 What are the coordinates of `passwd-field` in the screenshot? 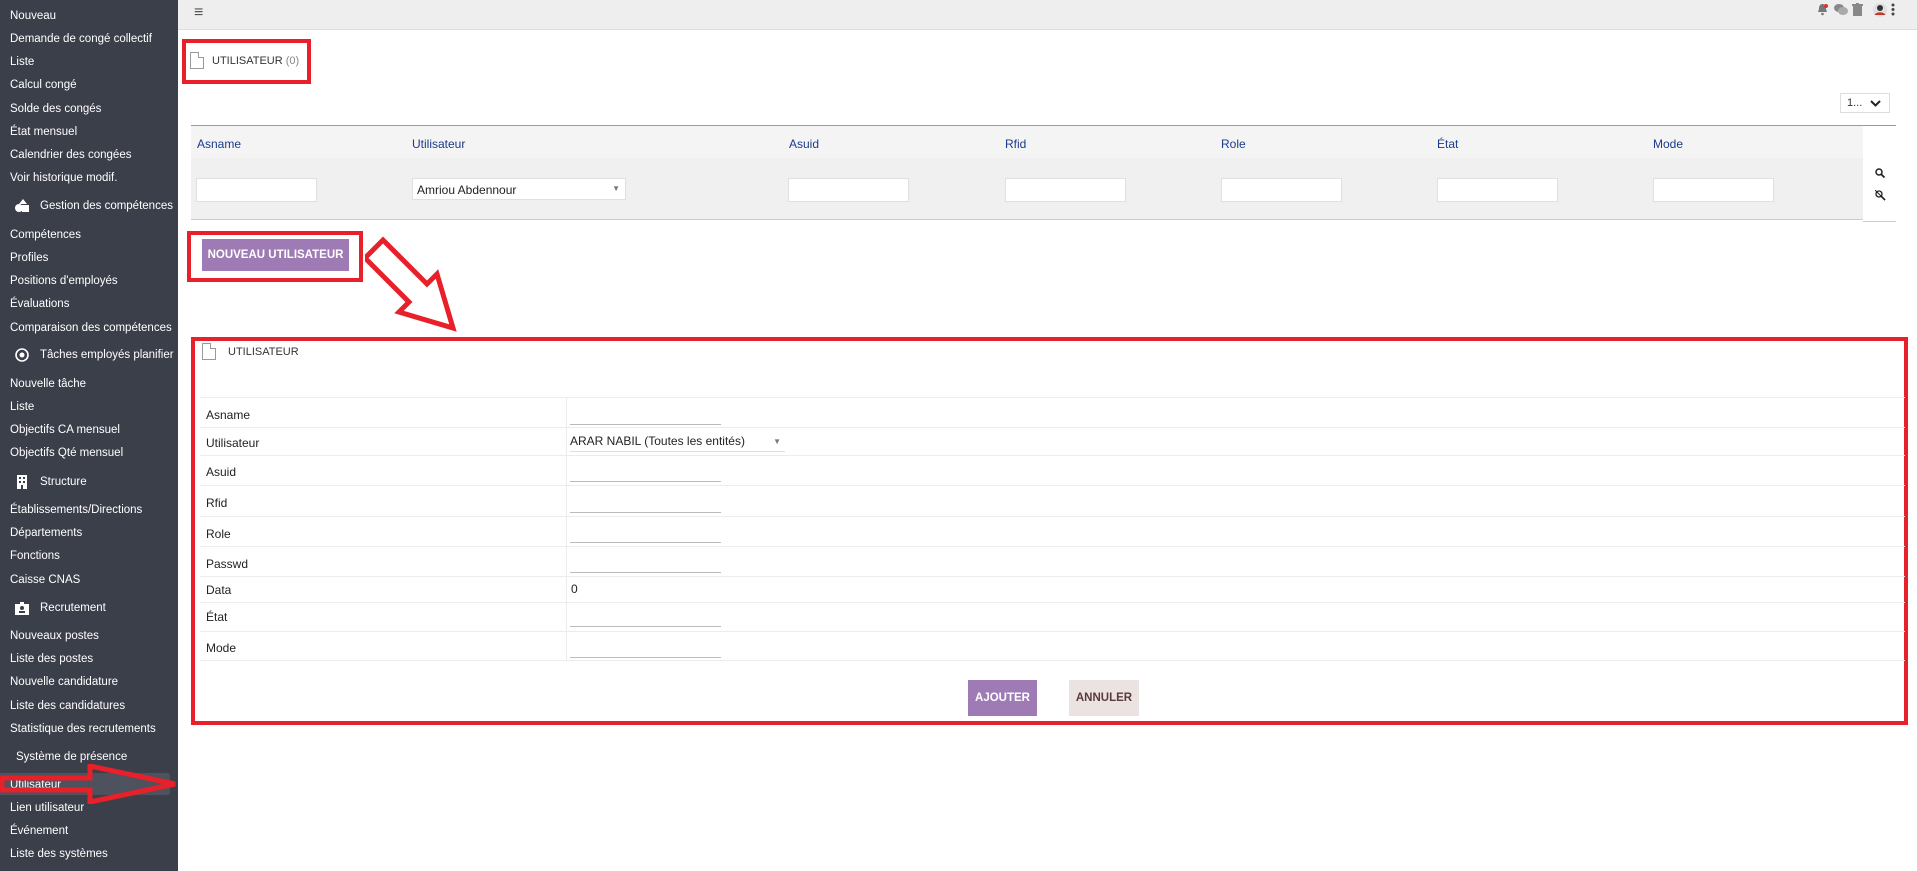 It's located at (645, 562).